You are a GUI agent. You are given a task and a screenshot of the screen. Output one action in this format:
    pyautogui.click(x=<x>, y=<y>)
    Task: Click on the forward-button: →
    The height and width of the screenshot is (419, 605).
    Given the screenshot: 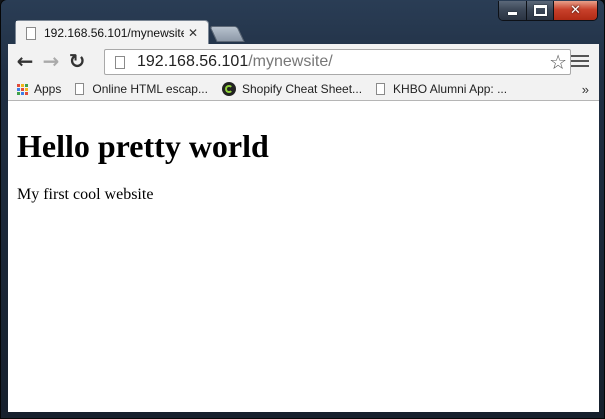 What is the action you would take?
    pyautogui.click(x=51, y=61)
    